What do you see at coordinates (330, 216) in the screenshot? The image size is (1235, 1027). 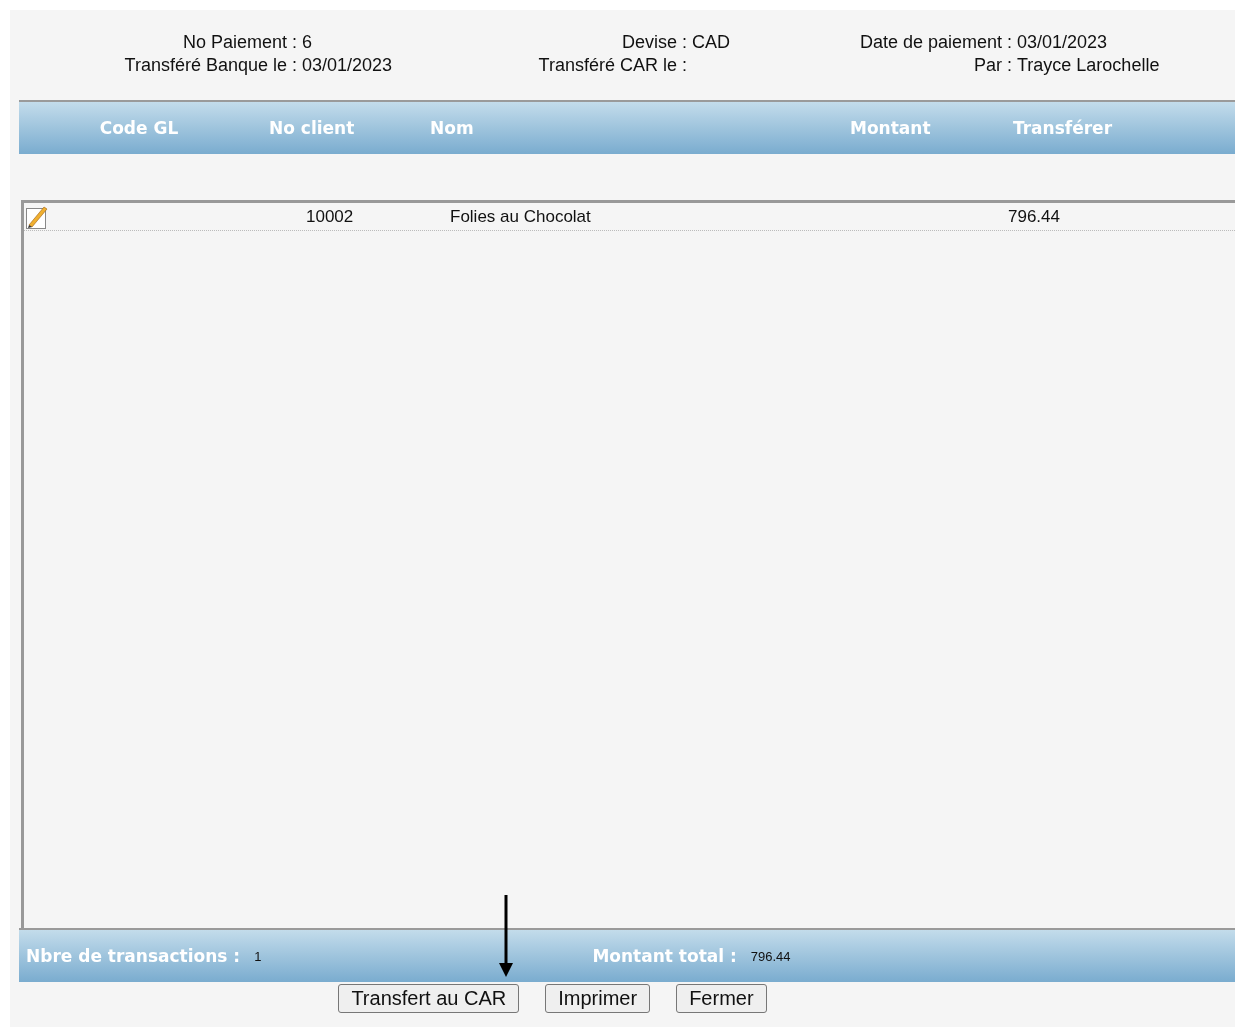 I see `table-cell-text: 10002` at bounding box center [330, 216].